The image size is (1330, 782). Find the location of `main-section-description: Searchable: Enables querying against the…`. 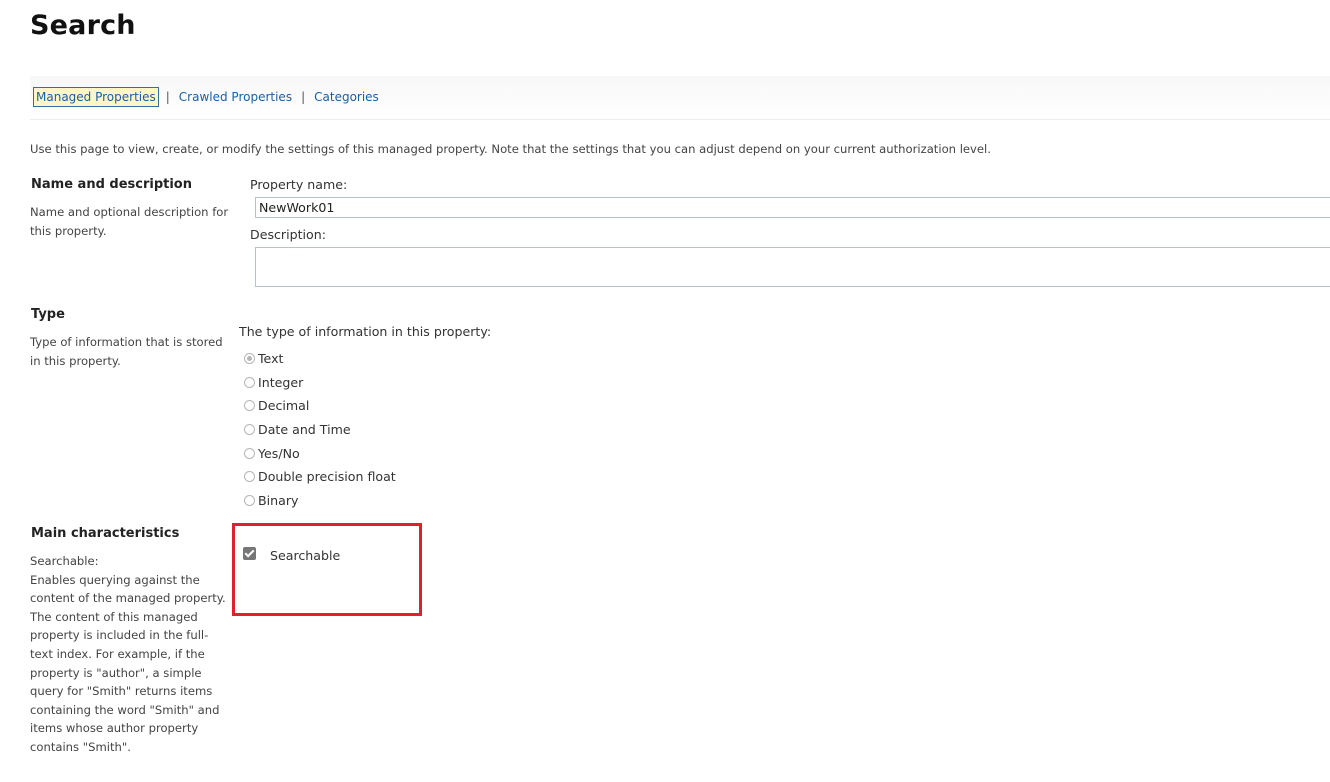

main-section-description: Searchable: Enables querying against the… is located at coordinates (128, 654).